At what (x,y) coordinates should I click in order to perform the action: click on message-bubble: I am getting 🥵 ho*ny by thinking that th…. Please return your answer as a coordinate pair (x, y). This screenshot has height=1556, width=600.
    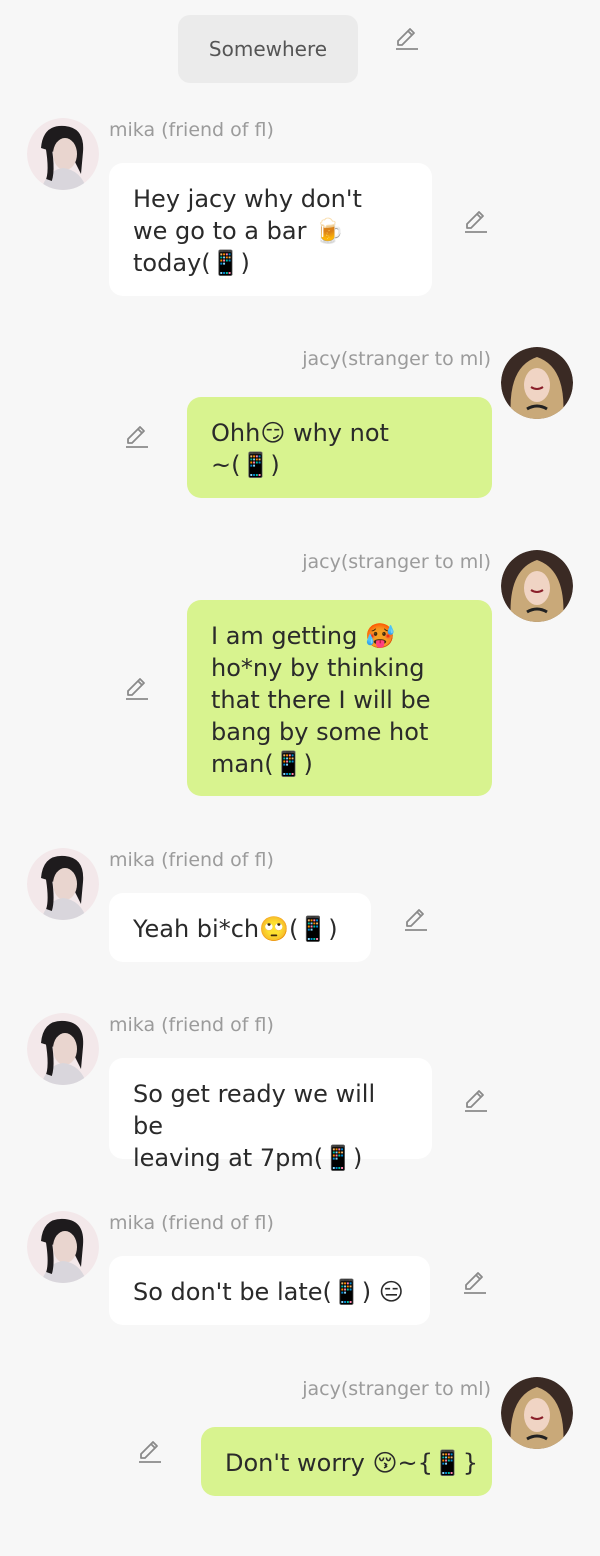
    Looking at the image, I should click on (339, 698).